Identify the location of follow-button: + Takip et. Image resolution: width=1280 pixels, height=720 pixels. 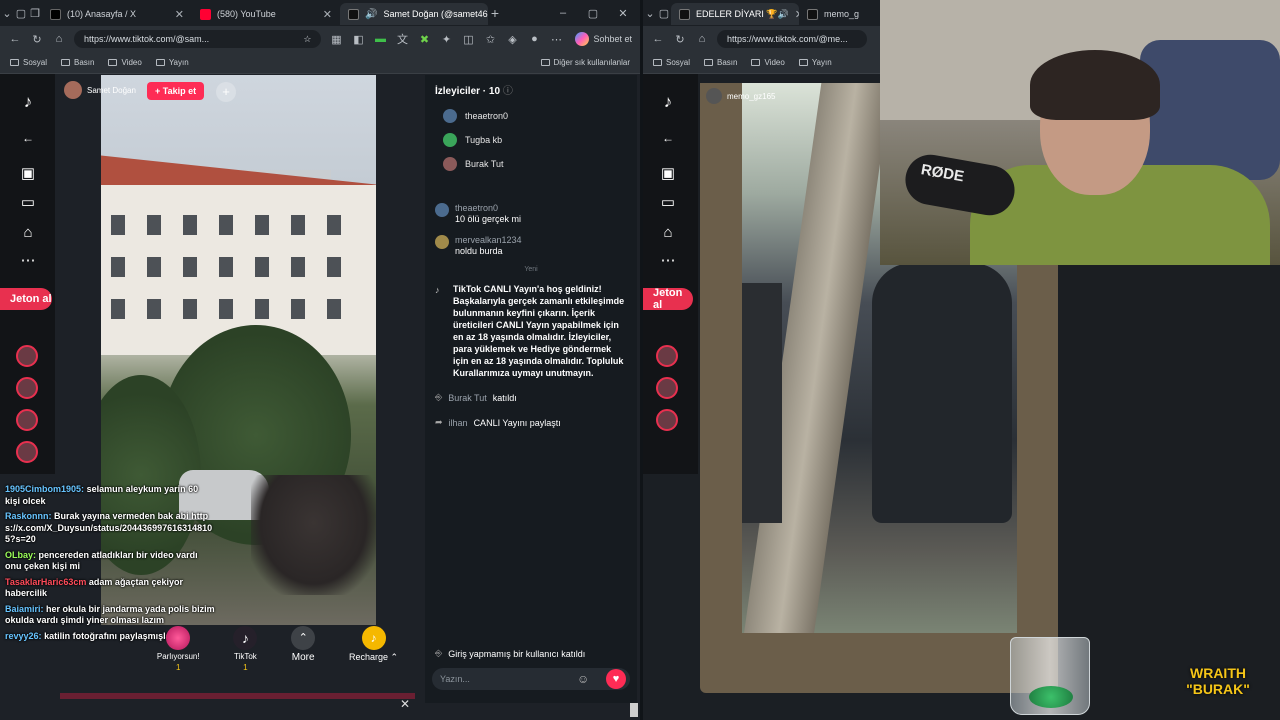
(176, 91).